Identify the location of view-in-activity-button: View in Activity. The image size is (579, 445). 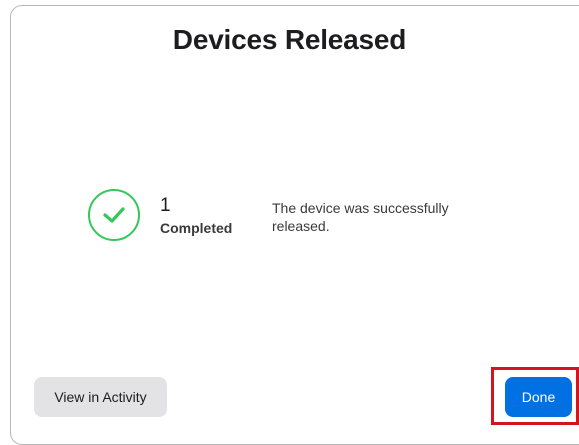
(100, 397).